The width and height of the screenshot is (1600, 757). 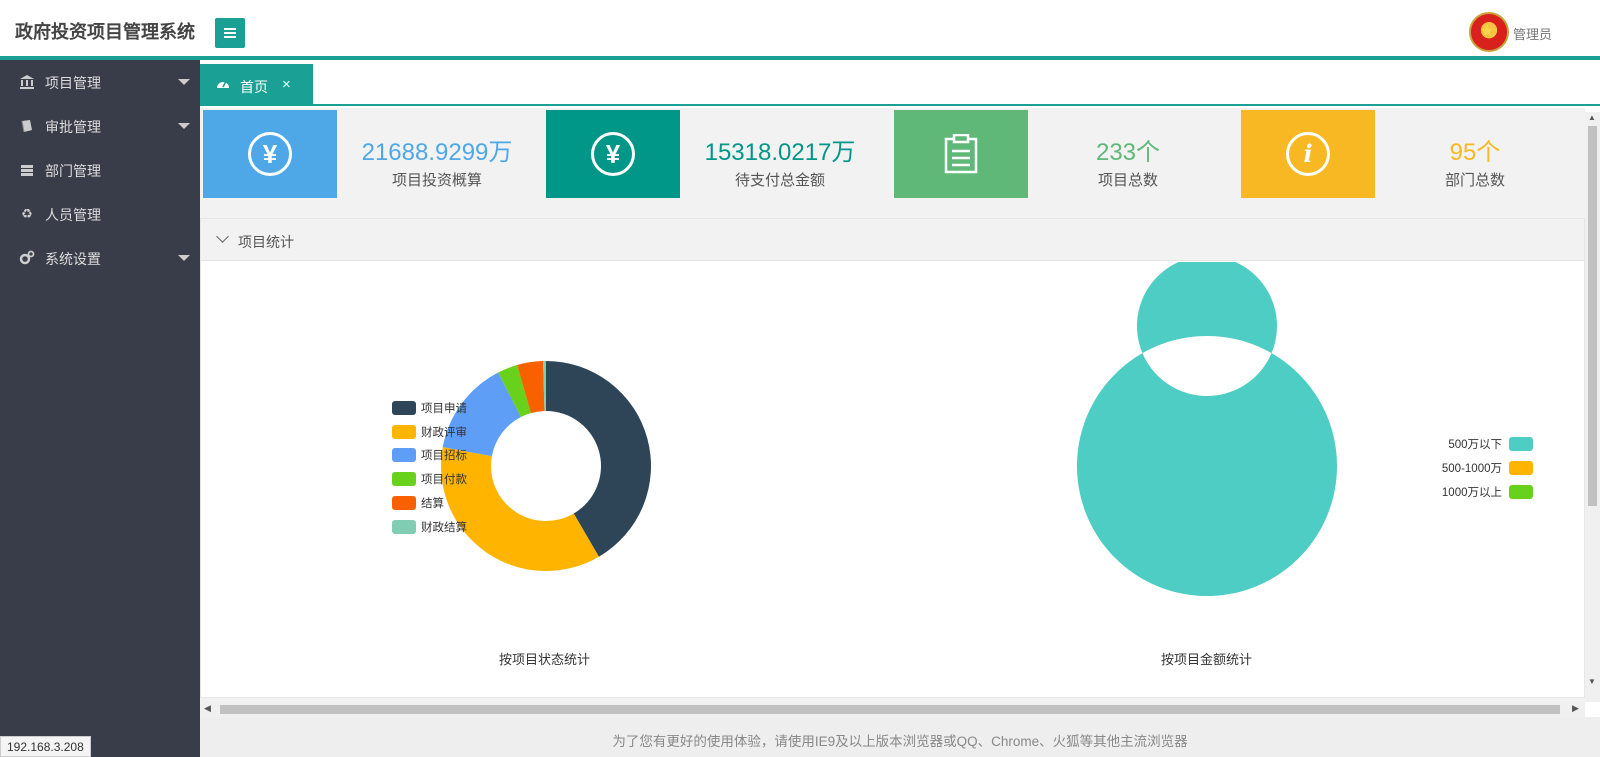 What do you see at coordinates (223, 84) in the screenshot?
I see `dashboard-icon` at bounding box center [223, 84].